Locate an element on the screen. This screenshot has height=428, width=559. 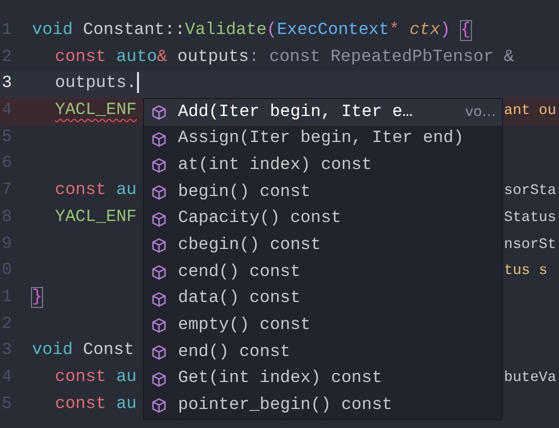
suggestion-item: Get(int index) const is located at coordinates (323, 379).